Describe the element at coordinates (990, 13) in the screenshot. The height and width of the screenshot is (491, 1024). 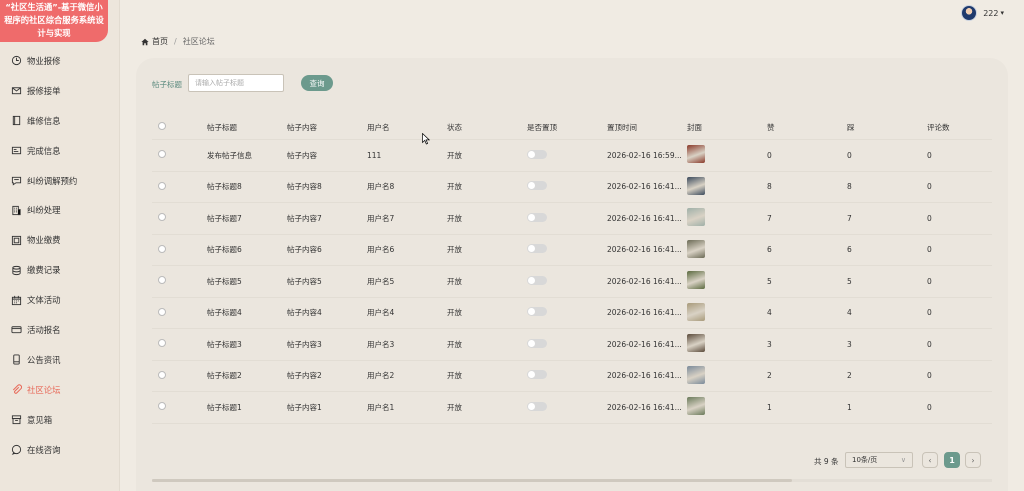
I see `username: 222` at that location.